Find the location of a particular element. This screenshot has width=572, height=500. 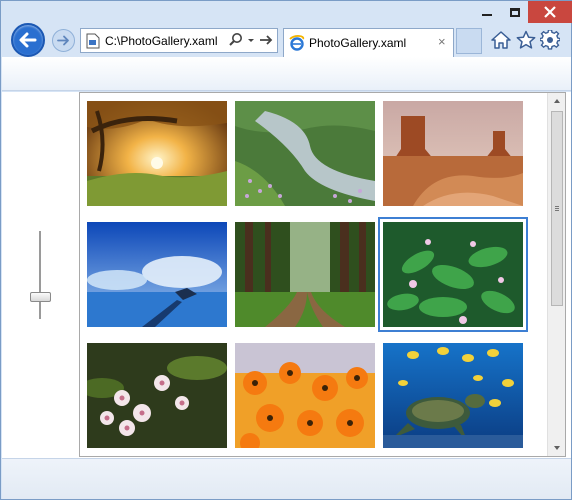

forward-arrow-icon is located at coordinates (63, 40).